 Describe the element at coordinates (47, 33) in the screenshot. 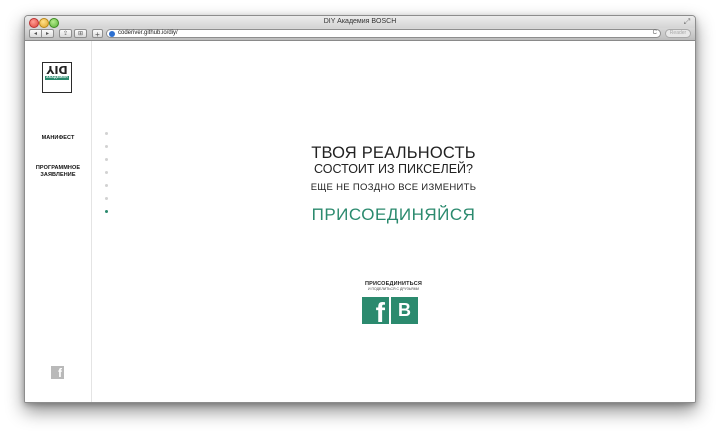

I see `forward-button: ▸` at that location.